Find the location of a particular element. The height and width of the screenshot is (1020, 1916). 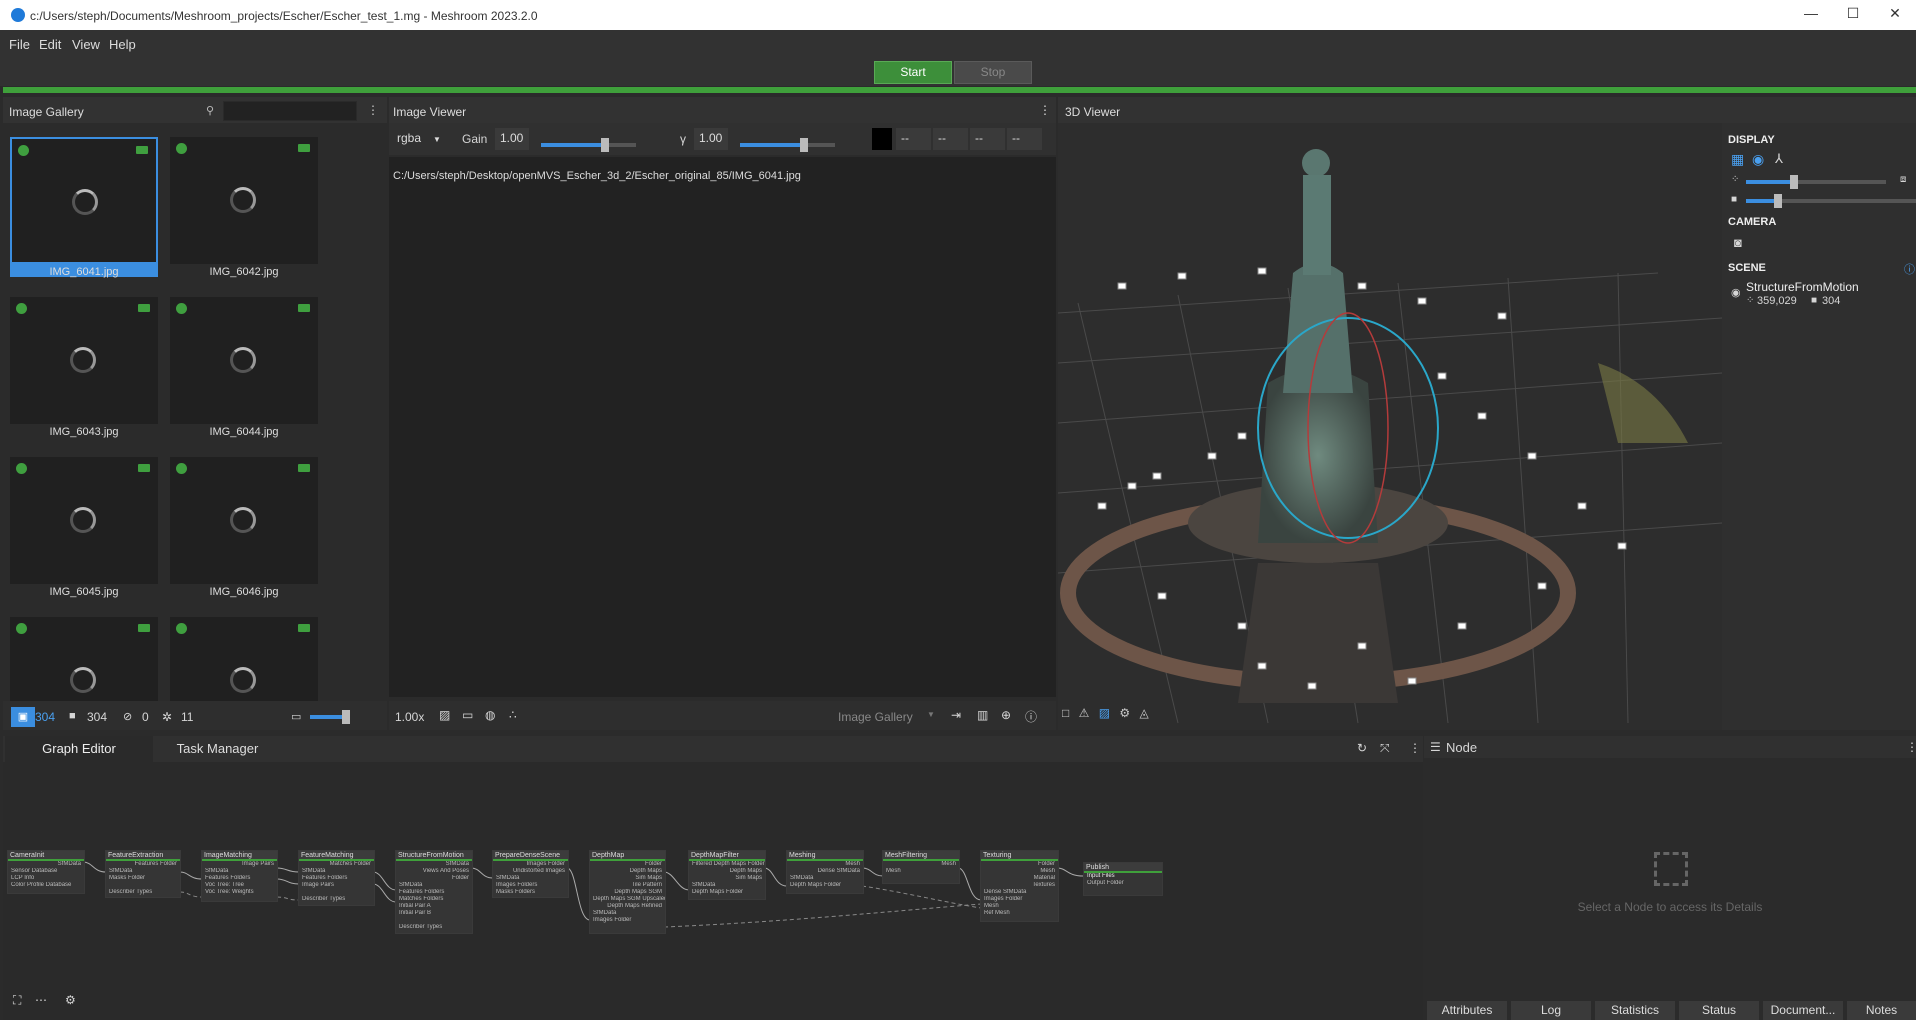

load-icon: ⇥ is located at coordinates (956, 715).